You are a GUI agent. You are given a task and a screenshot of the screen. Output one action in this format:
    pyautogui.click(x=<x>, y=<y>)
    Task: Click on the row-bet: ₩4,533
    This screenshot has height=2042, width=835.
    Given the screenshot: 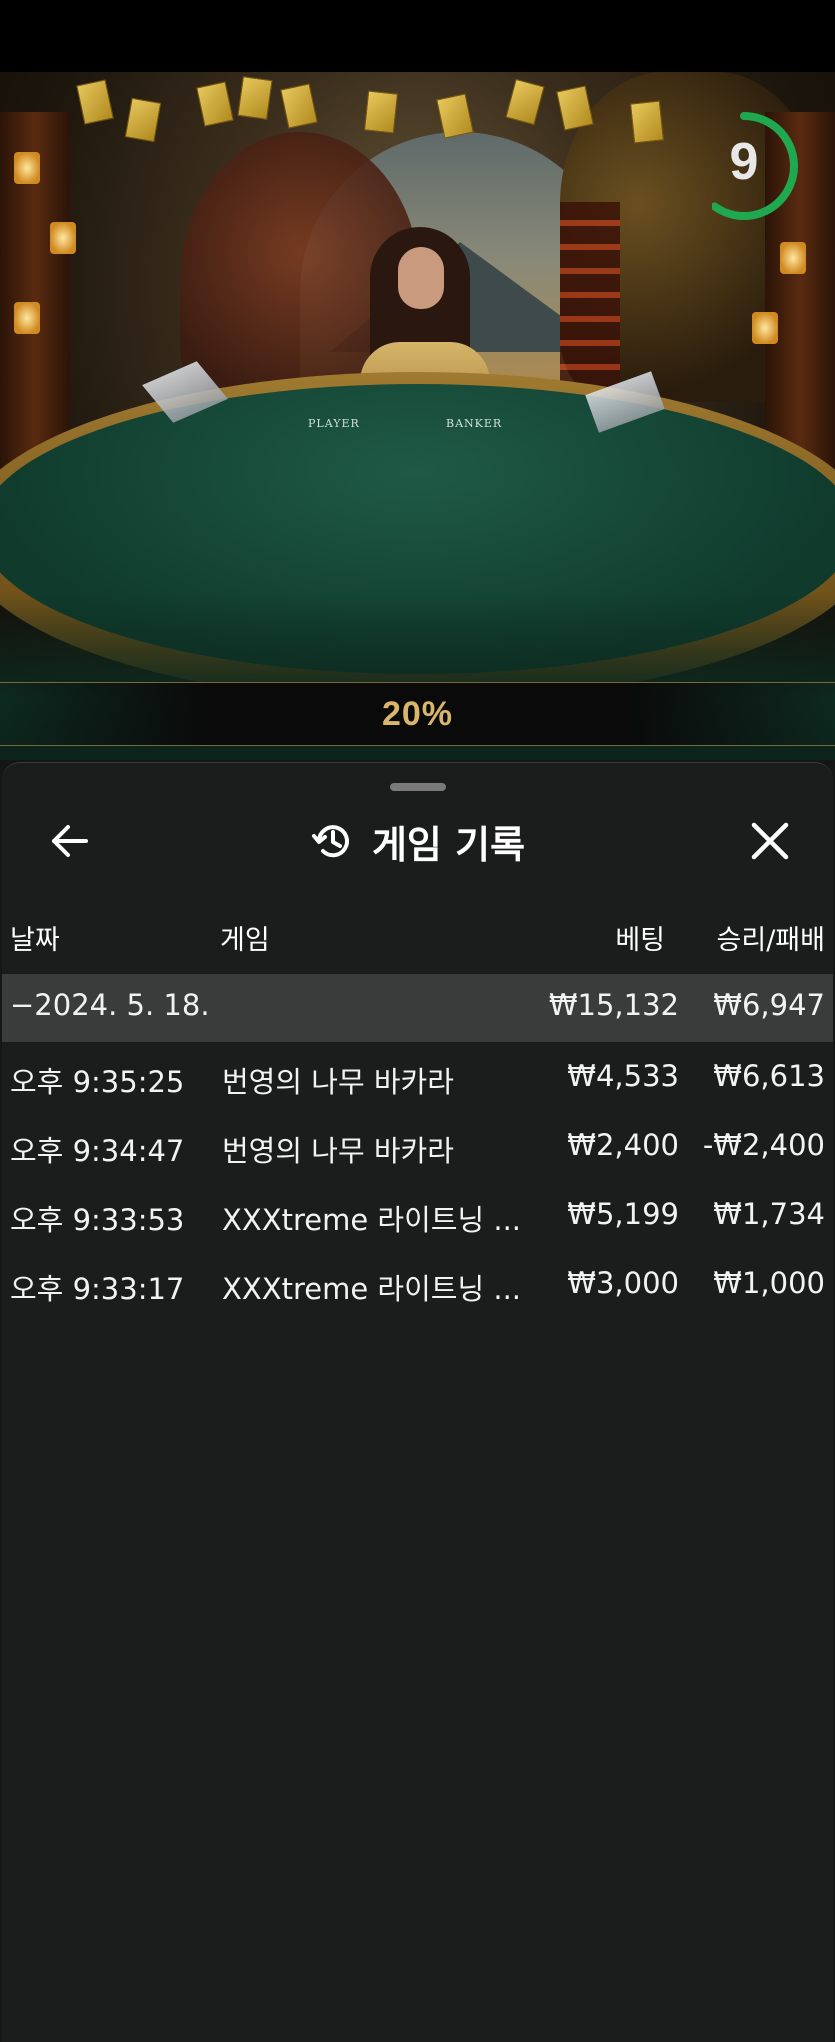 What is the action you would take?
    pyautogui.click(x=623, y=1076)
    